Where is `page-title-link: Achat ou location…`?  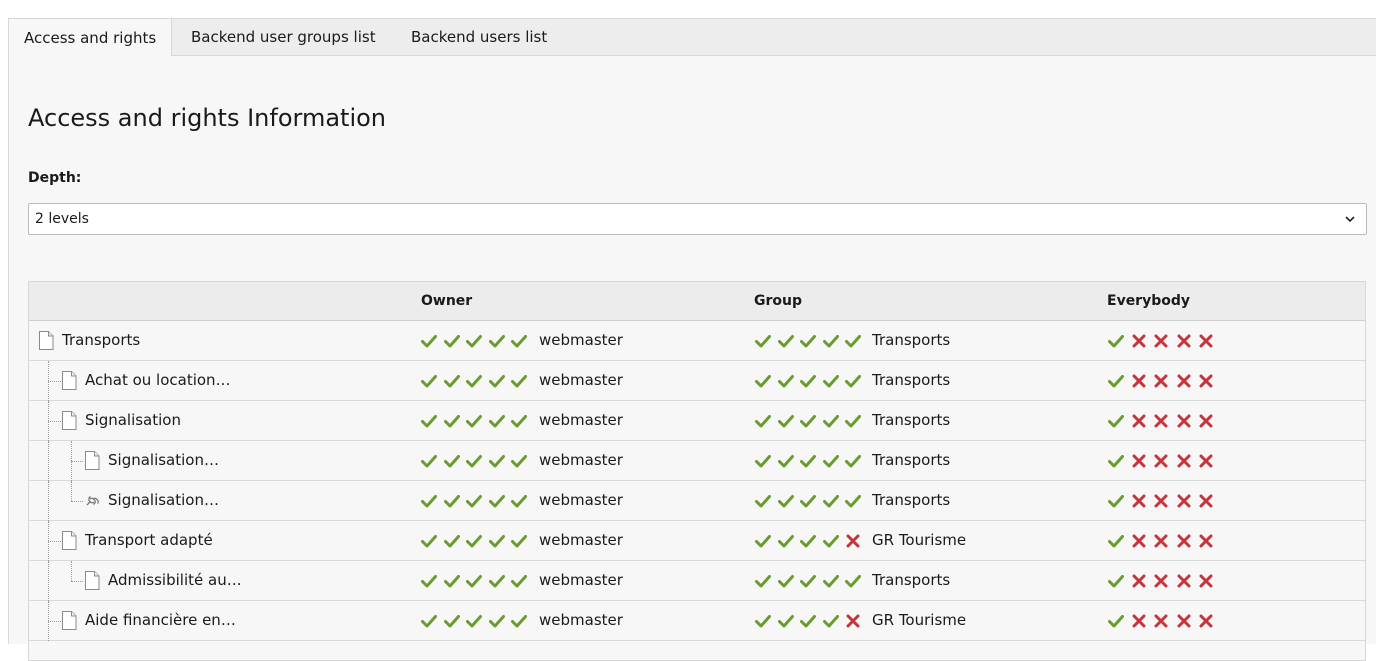 page-title-link: Achat ou location… is located at coordinates (158, 380).